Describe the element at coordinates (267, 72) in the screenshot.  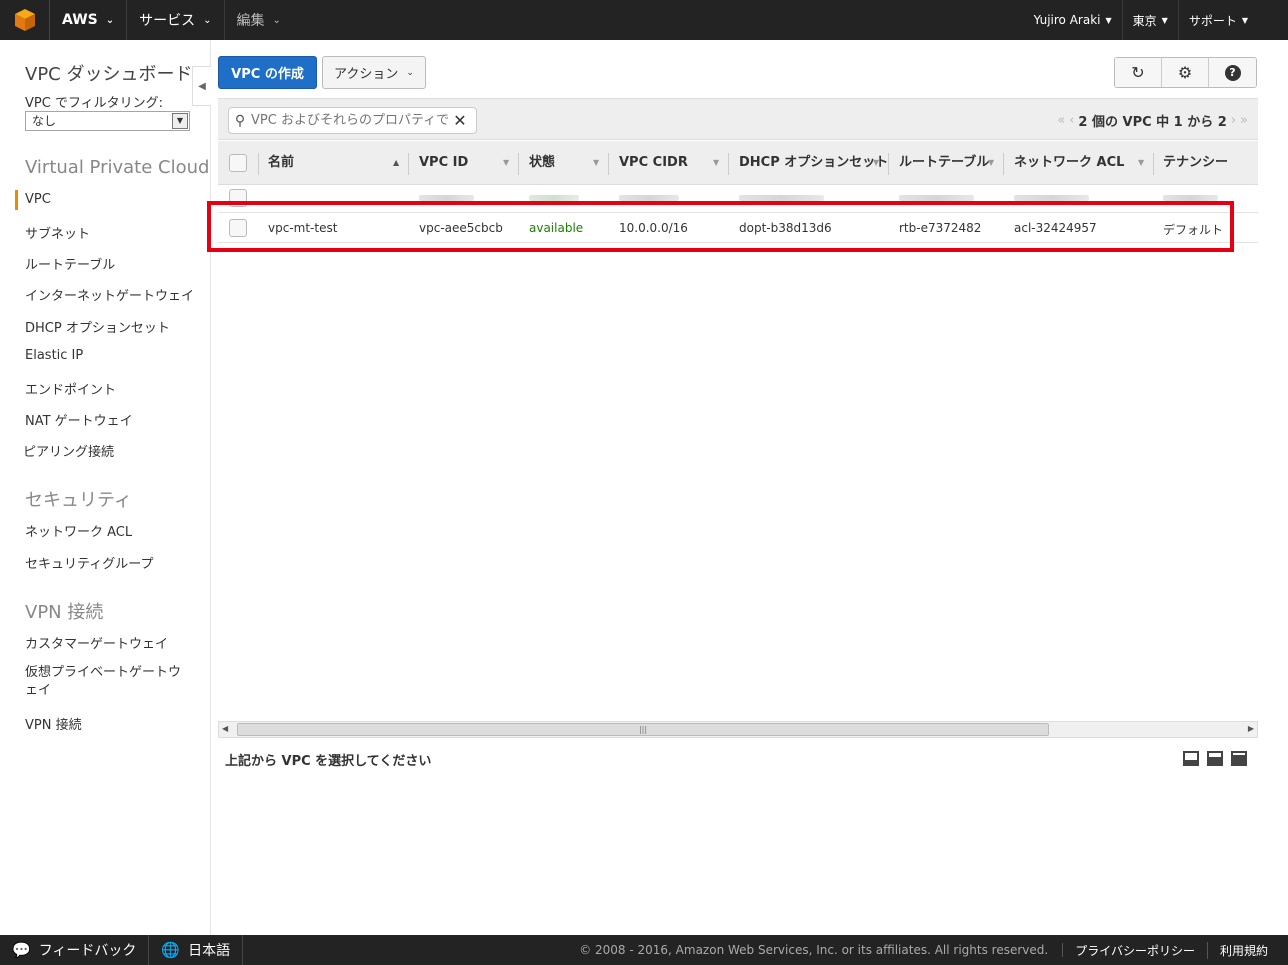
I see `create-vpc-button: VPC の作成` at that location.